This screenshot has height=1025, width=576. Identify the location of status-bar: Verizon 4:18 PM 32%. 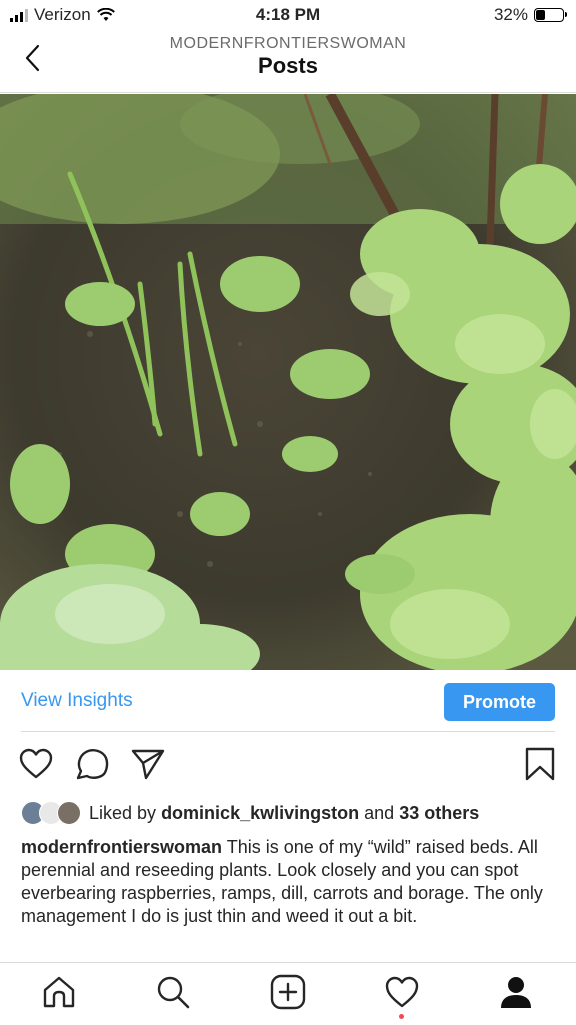
(288, 15).